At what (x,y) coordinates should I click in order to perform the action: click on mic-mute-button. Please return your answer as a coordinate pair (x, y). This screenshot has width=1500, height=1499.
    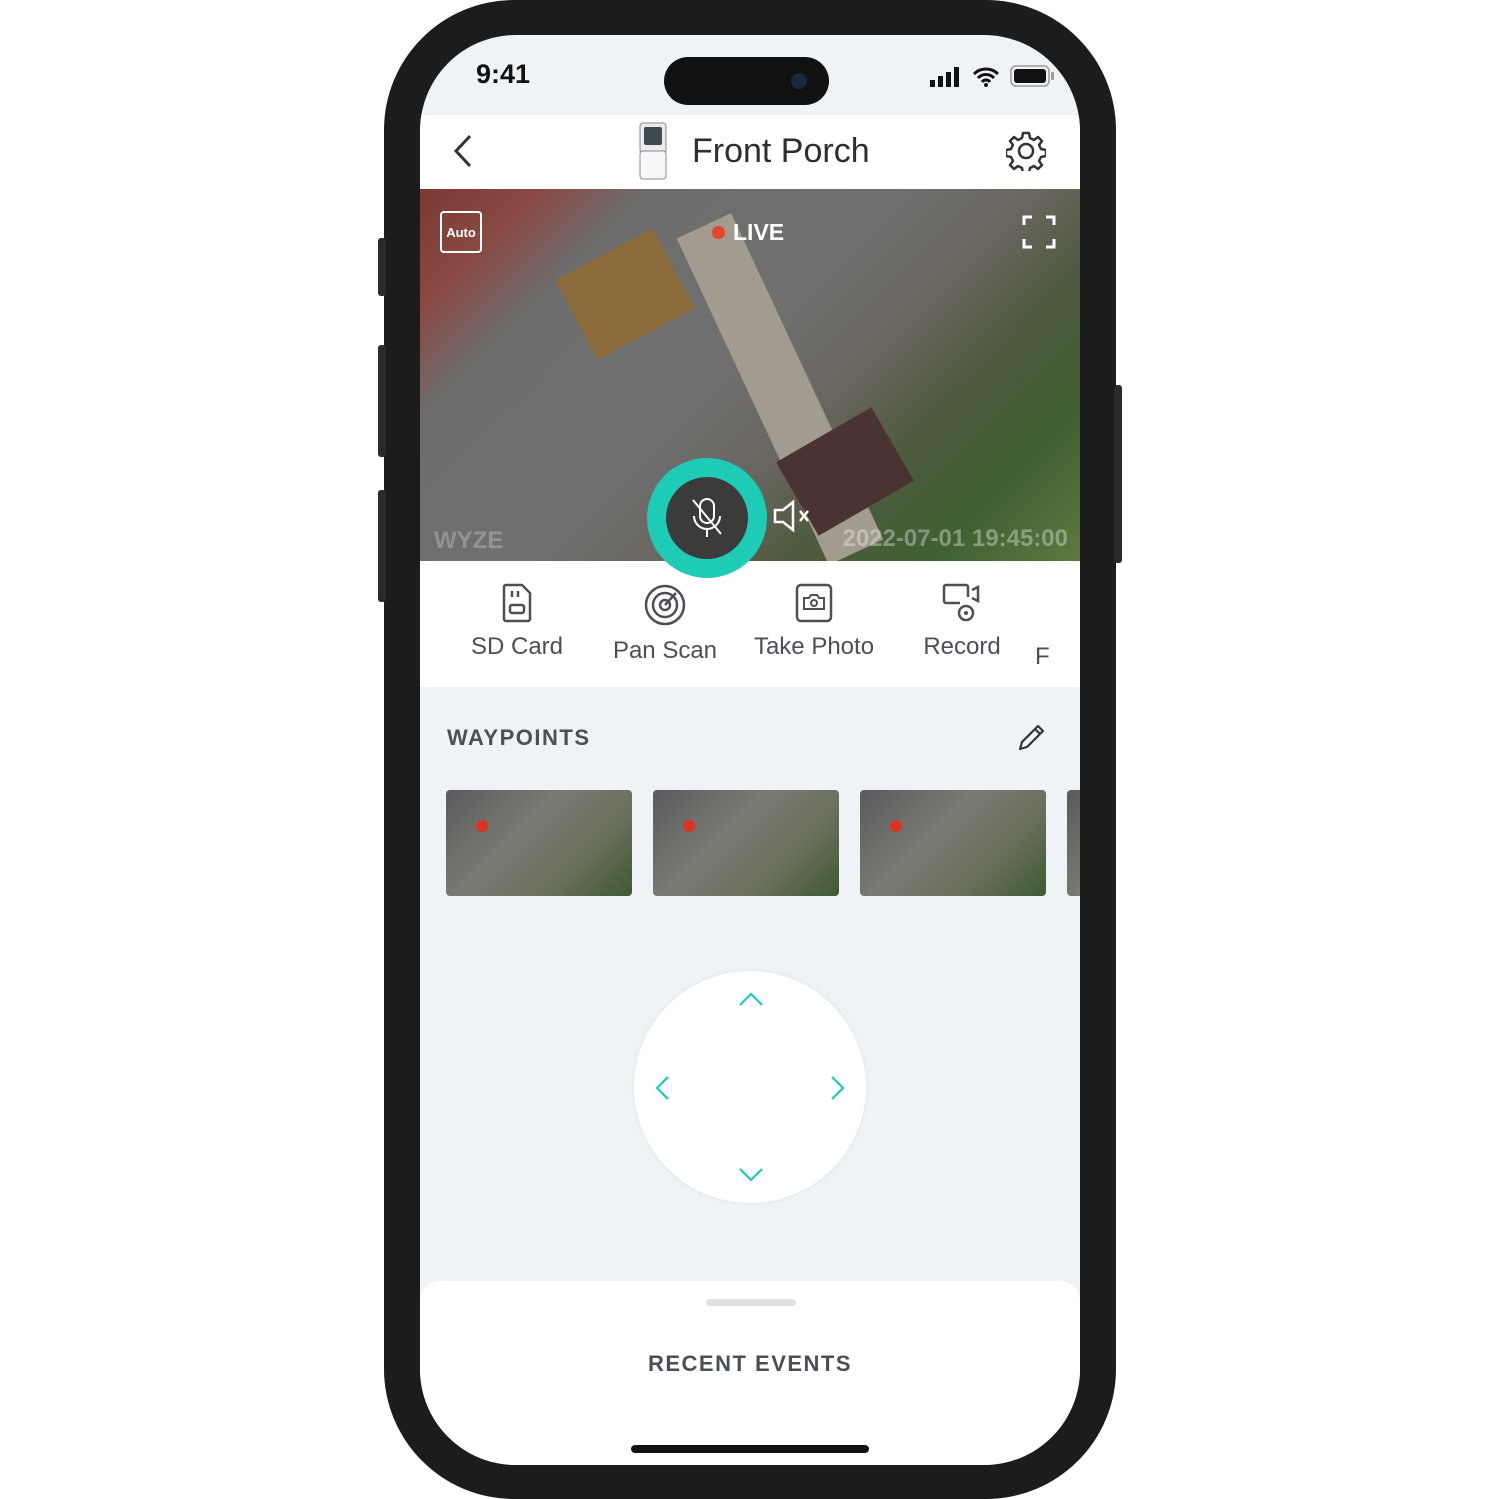
    Looking at the image, I should click on (707, 518).